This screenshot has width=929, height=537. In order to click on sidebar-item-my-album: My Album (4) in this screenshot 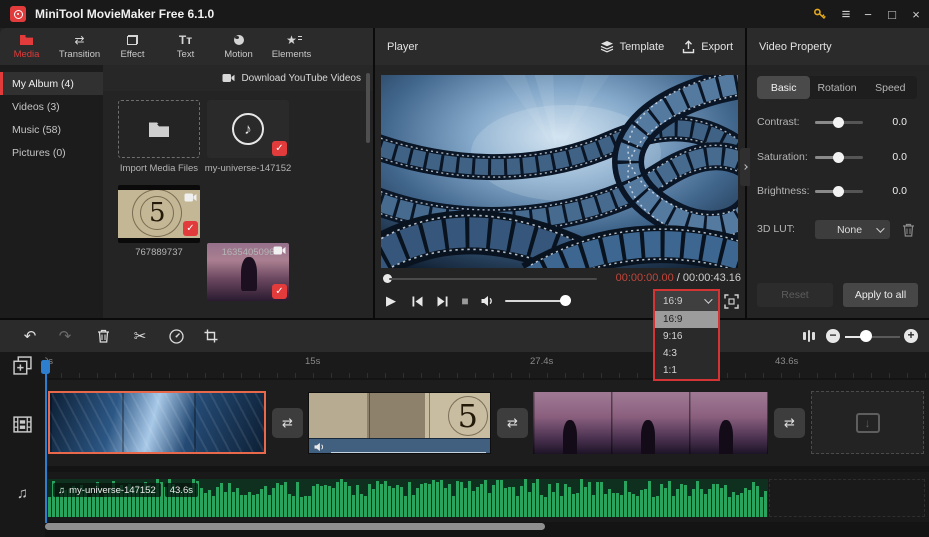, I will do `click(51, 83)`.